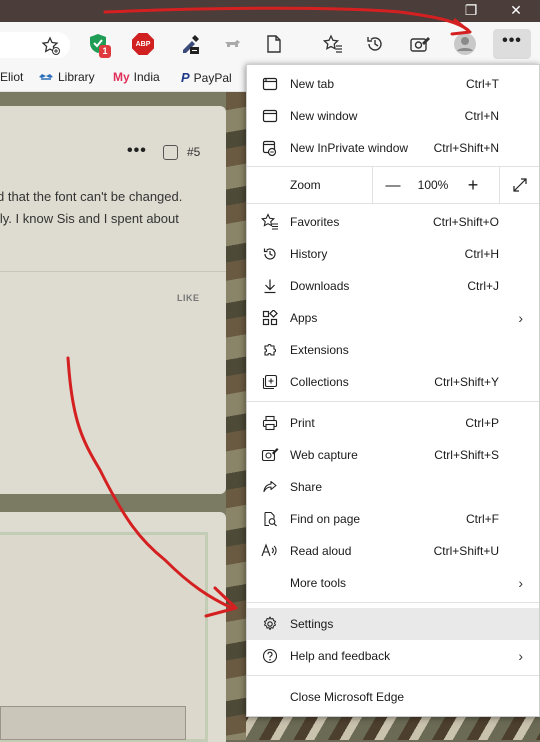 Image resolution: width=540 pixels, height=742 pixels. What do you see at coordinates (137, 151) in the screenshot?
I see `post-more-icon: •••` at bounding box center [137, 151].